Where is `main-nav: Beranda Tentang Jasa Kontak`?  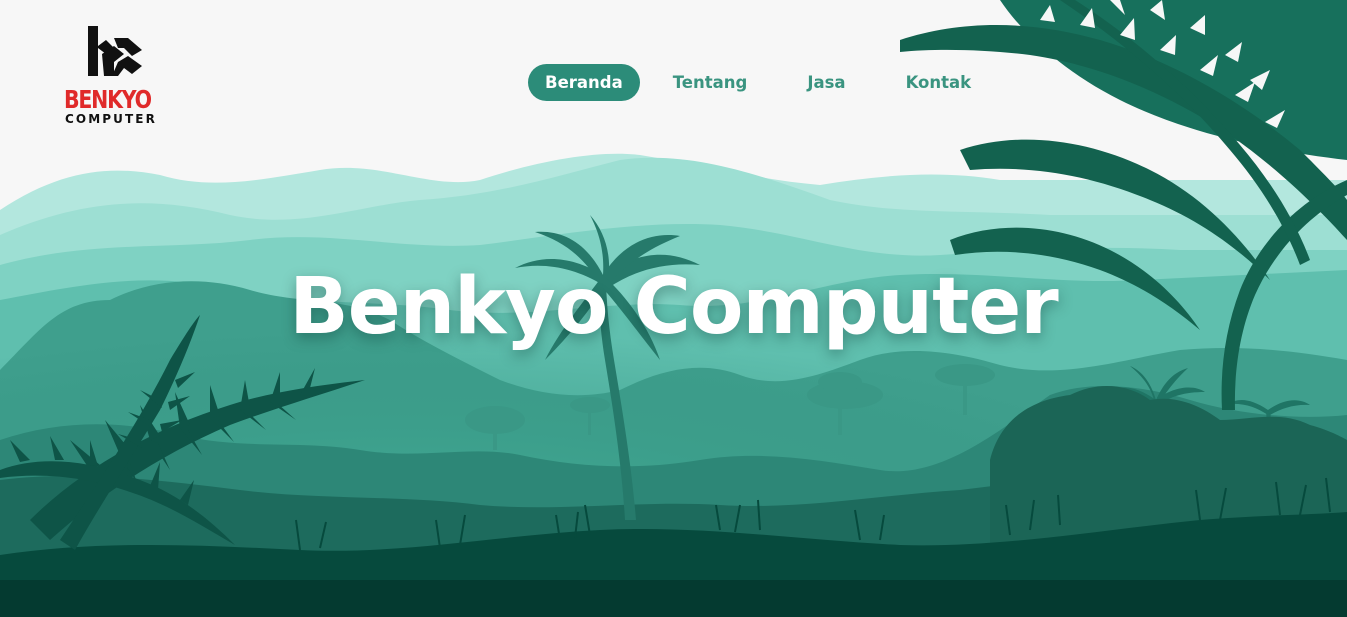
main-nav: Beranda Tentang Jasa Kontak is located at coordinates (762, 82).